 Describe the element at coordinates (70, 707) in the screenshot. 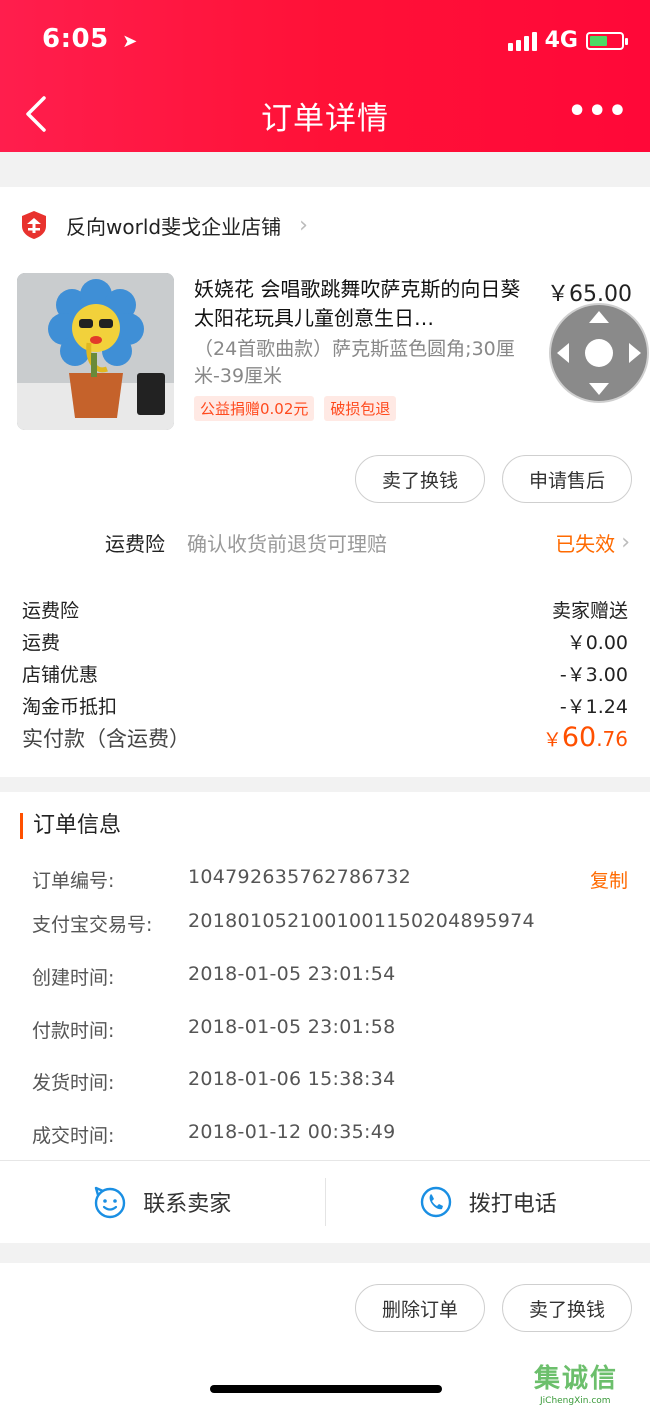

I see `fee-label: 淘金币抵扣` at that location.